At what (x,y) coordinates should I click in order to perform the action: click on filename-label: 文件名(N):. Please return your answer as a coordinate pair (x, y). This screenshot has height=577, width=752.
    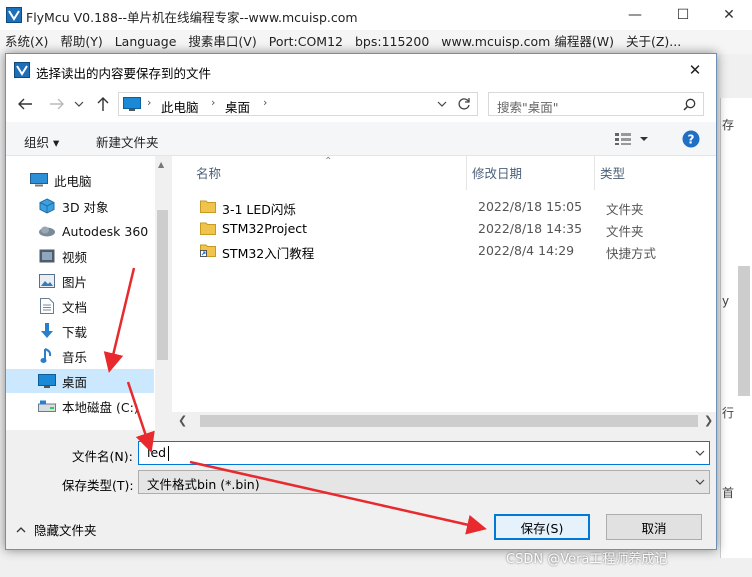
    Looking at the image, I should click on (102, 456).